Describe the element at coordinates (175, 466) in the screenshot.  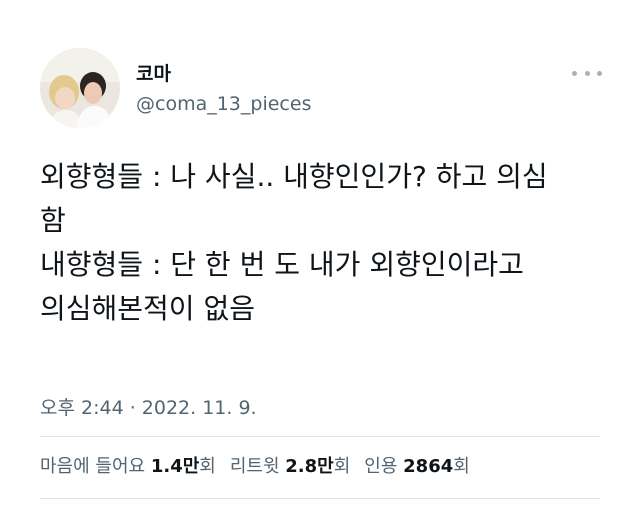
I see `likes-count: 1.4만` at that location.